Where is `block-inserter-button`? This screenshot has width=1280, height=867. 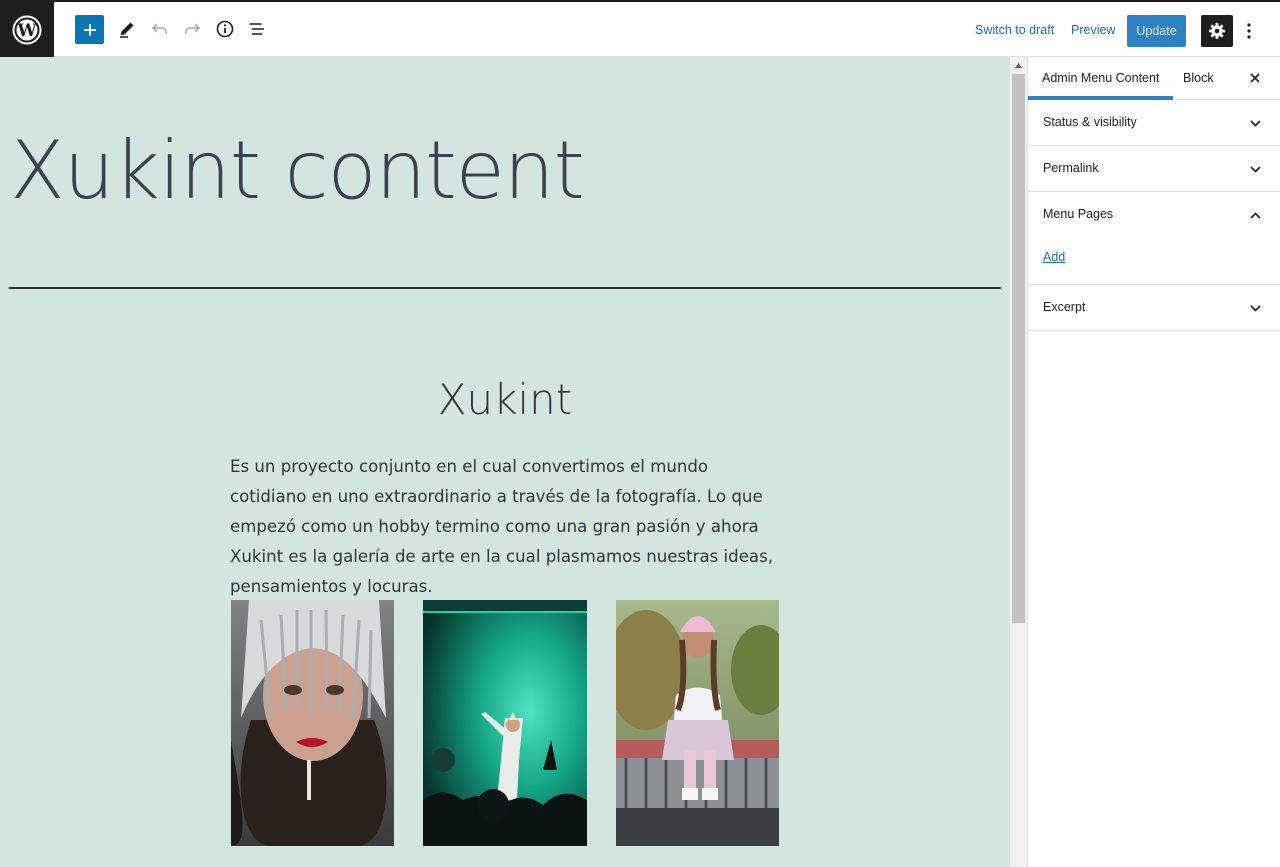 block-inserter-button is located at coordinates (89, 29).